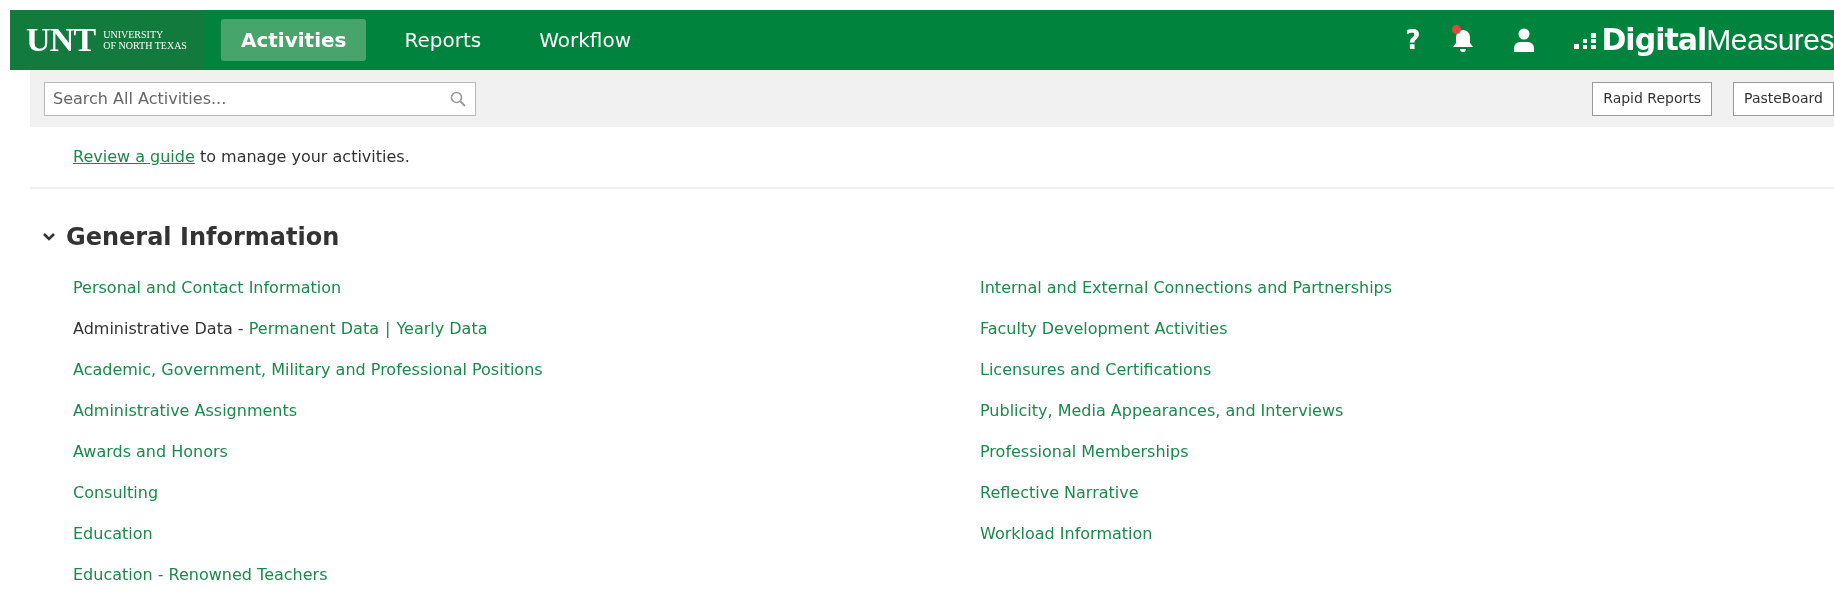 The height and width of the screenshot is (616, 1834). What do you see at coordinates (1059, 492) in the screenshot?
I see `activity-link: Reflective Narrative` at bounding box center [1059, 492].